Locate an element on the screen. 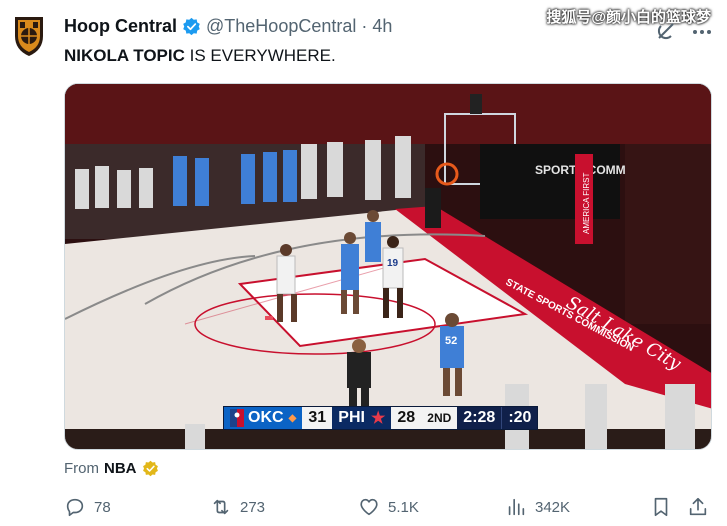 The width and height of the screenshot is (727, 526). like-icon is located at coordinates (369, 507).